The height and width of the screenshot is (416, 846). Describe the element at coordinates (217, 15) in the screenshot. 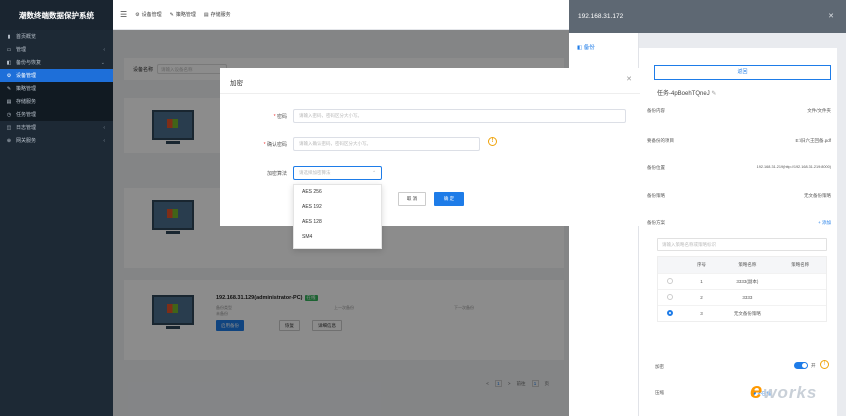

I see `tab-storage: ▤ 存储服务` at that location.